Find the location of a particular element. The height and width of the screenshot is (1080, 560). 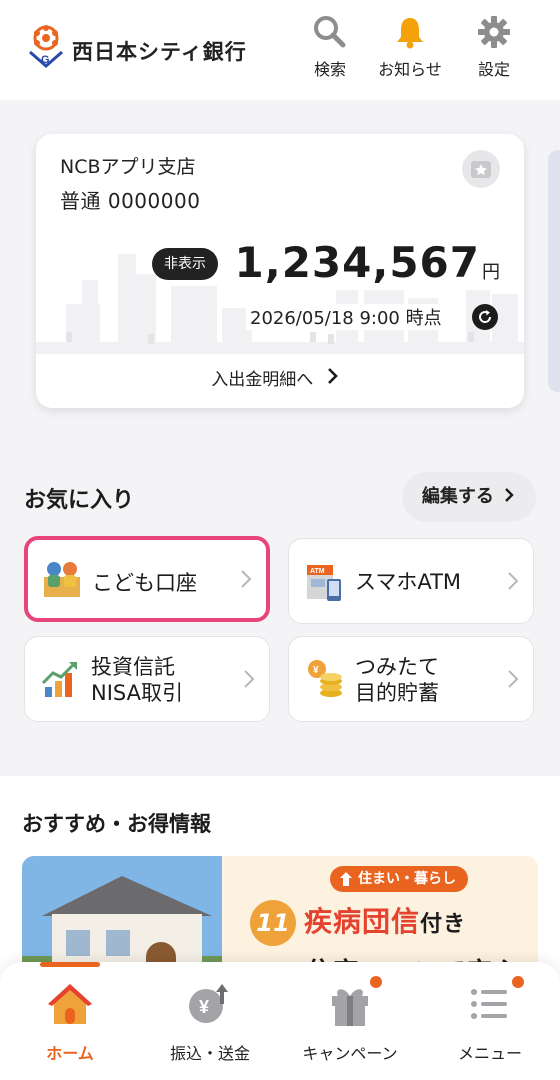

kids-icon is located at coordinates (62, 579).